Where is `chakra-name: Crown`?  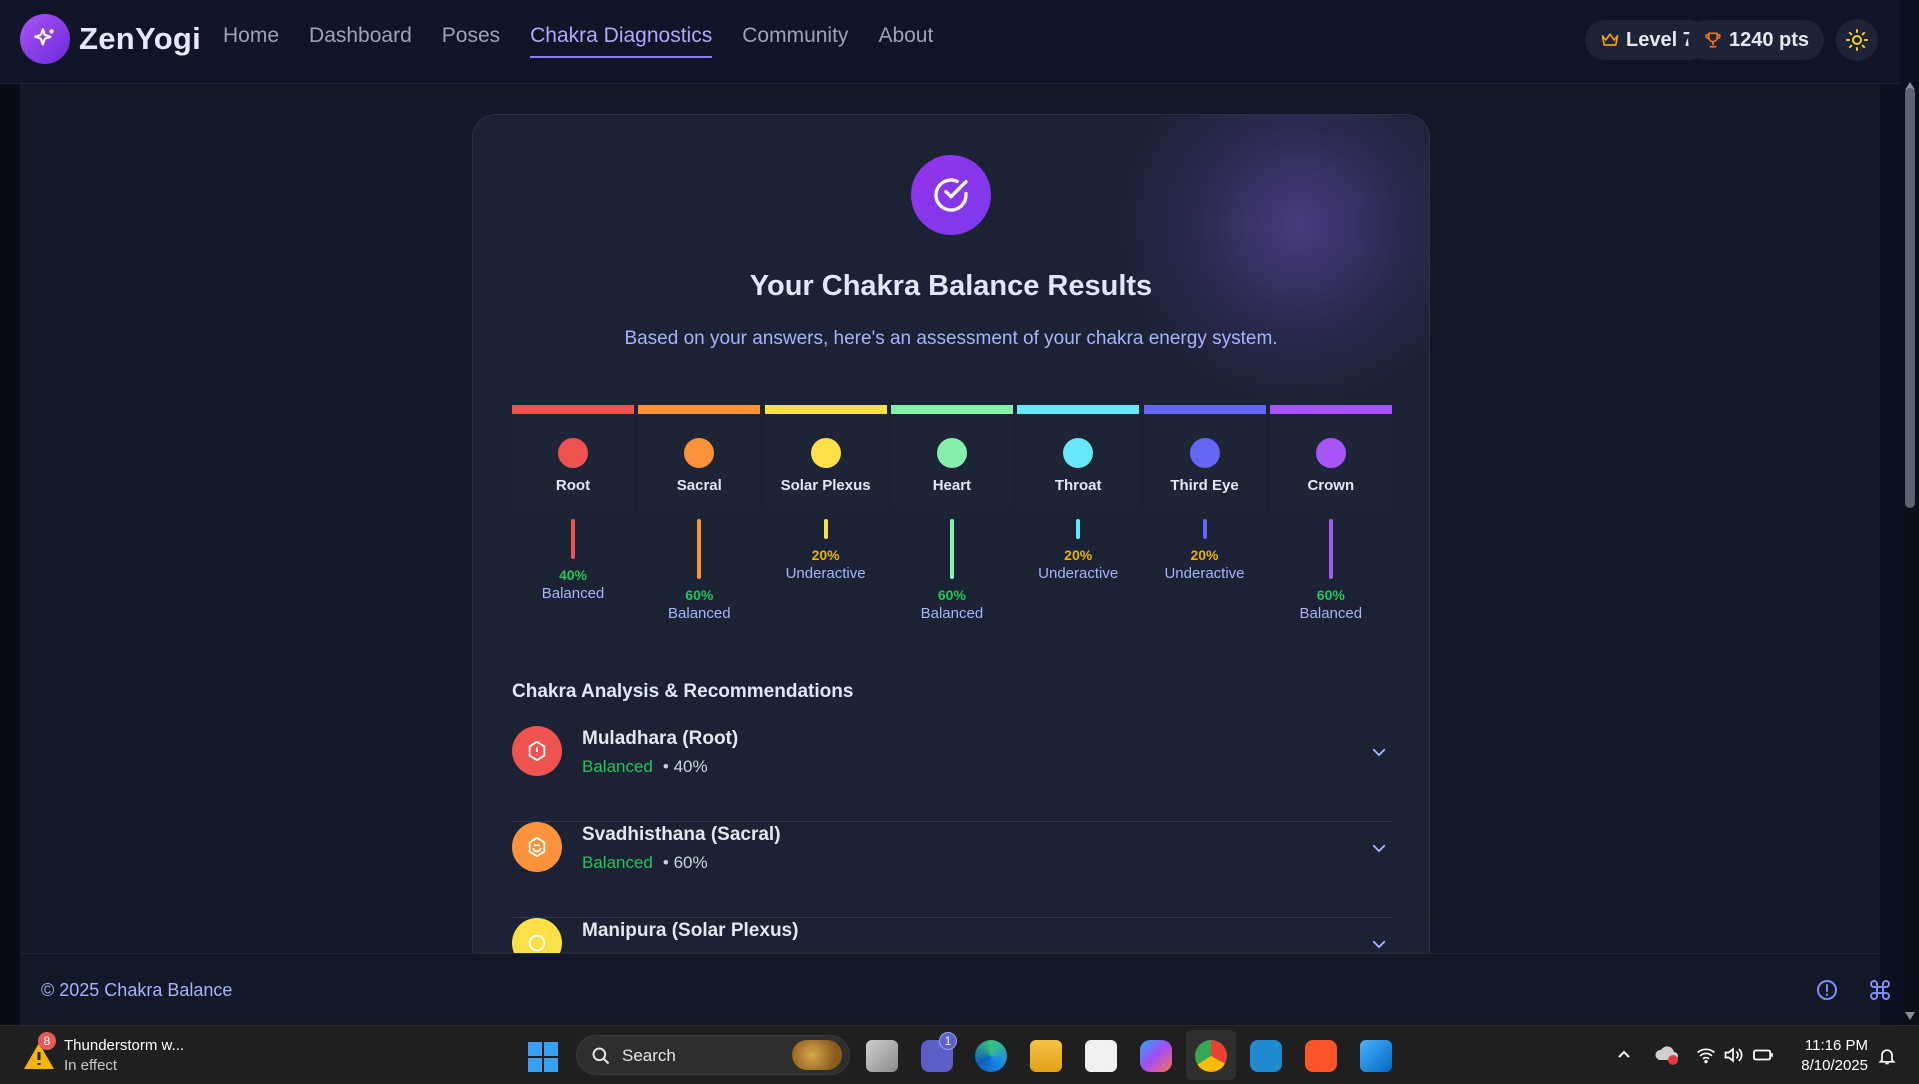 chakra-name: Crown is located at coordinates (1331, 485).